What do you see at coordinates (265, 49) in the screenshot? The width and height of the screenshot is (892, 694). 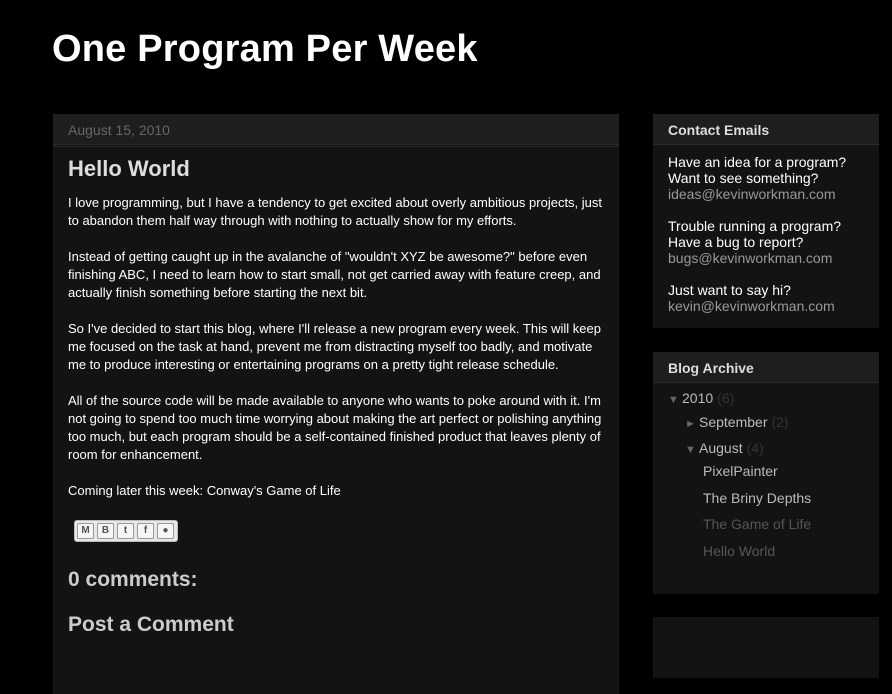 I see `blog-title: One Program Per Week` at bounding box center [265, 49].